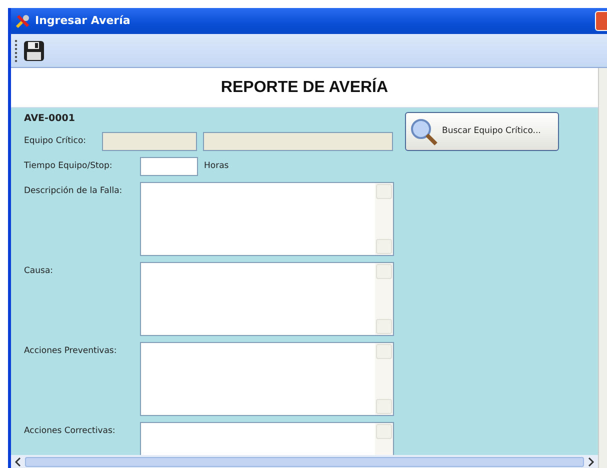 The width and height of the screenshot is (607, 468). Describe the element at coordinates (304, 87) in the screenshot. I see `report-heading: REPORTE DE AVERÍA` at that location.